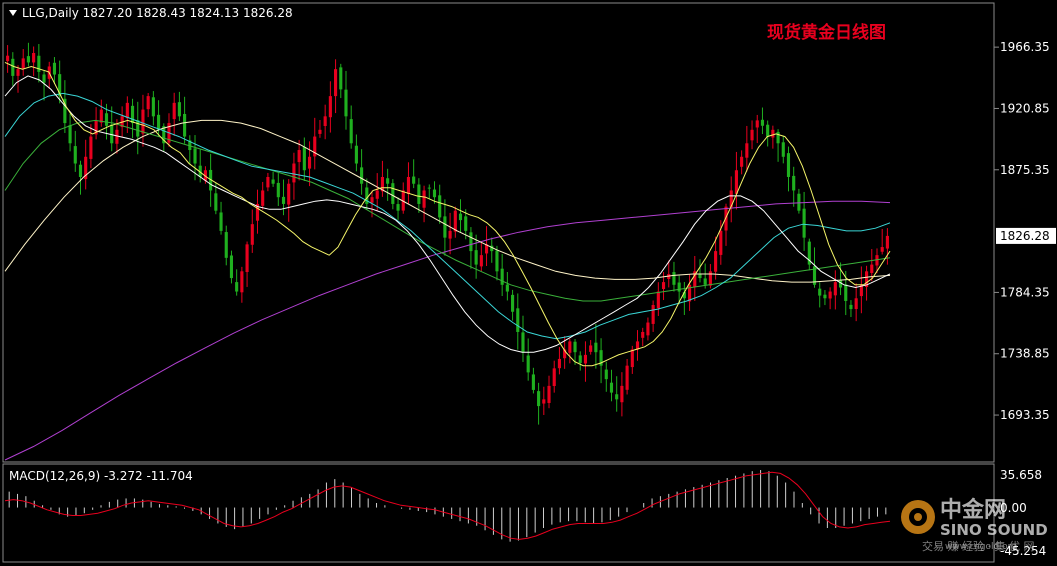 The width and height of the screenshot is (1057, 566). I want to click on watermark-slogan: 交易 赚 经验 · 集 优 网, so click(978, 546).